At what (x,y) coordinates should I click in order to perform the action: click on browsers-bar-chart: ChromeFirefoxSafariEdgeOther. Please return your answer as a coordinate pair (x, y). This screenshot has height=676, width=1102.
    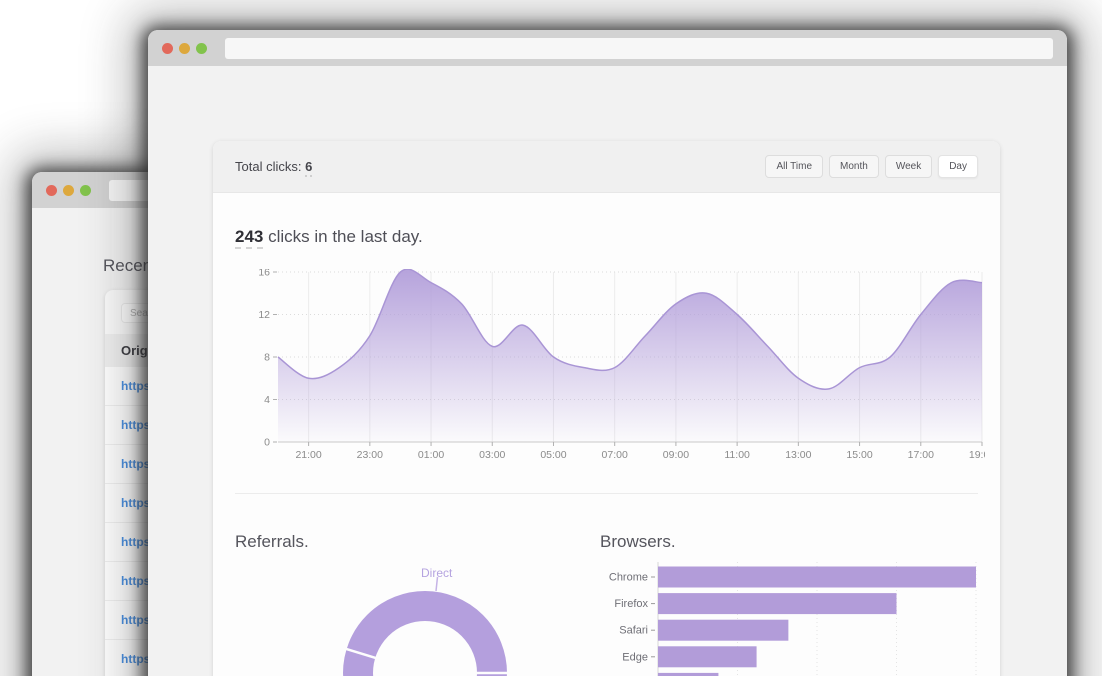
    Looking at the image, I should click on (789, 618).